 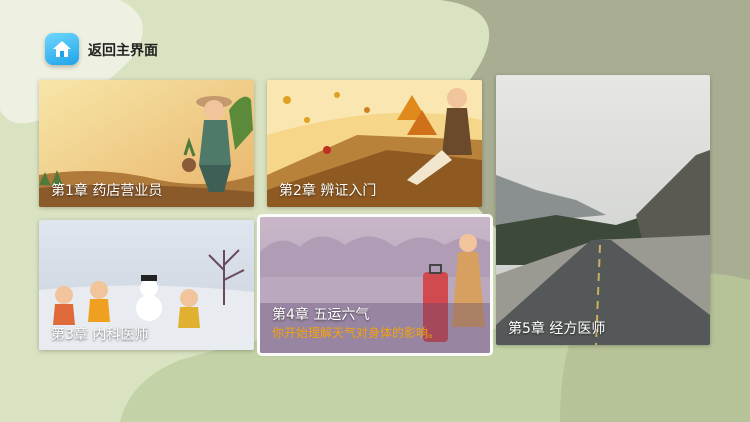 What do you see at coordinates (146, 143) in the screenshot?
I see `chapter-card-1: 第1章 药店营业员` at bounding box center [146, 143].